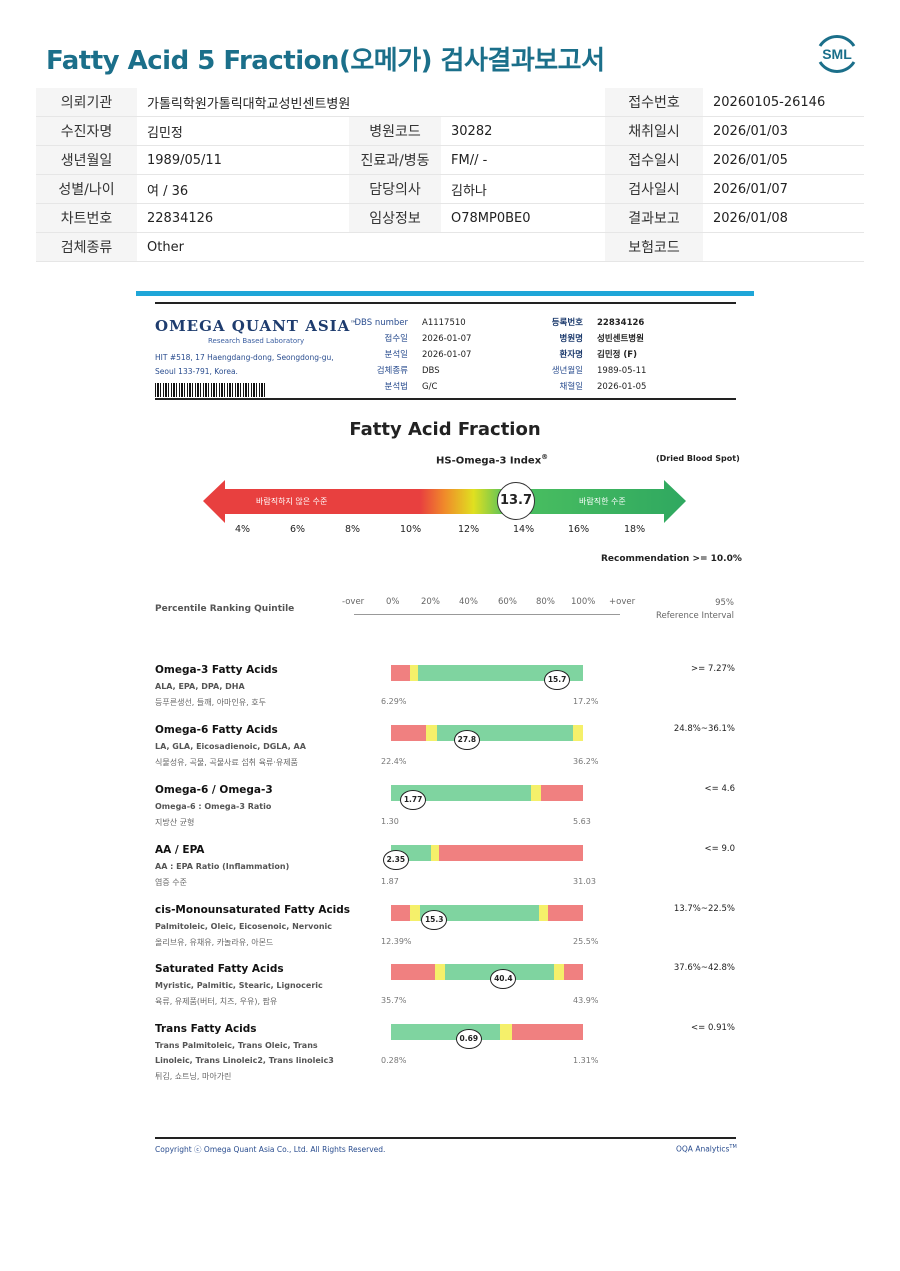 This screenshot has width=900, height=1271. I want to click on fraction-components: AA : EPA Ratio (Inflammation), so click(222, 866).